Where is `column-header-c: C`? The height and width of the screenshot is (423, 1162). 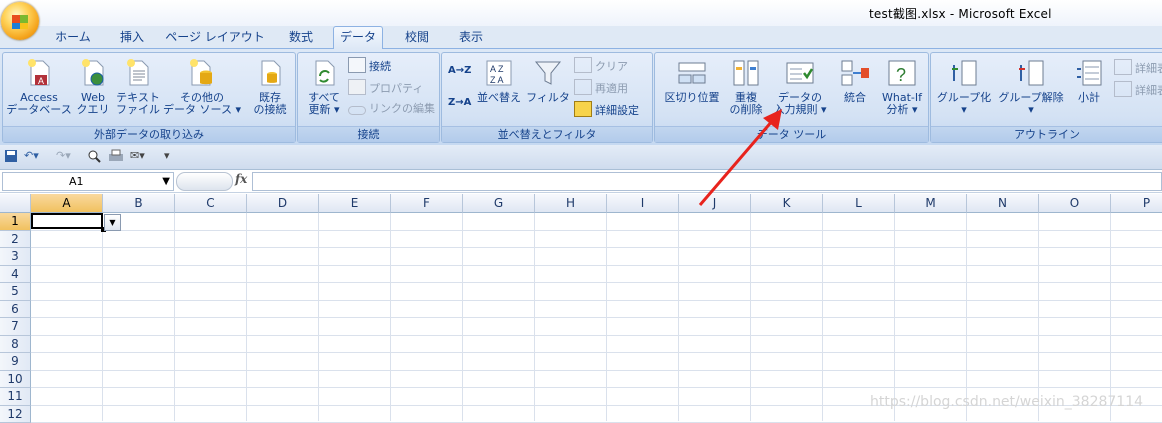 column-header-c: C is located at coordinates (211, 203).